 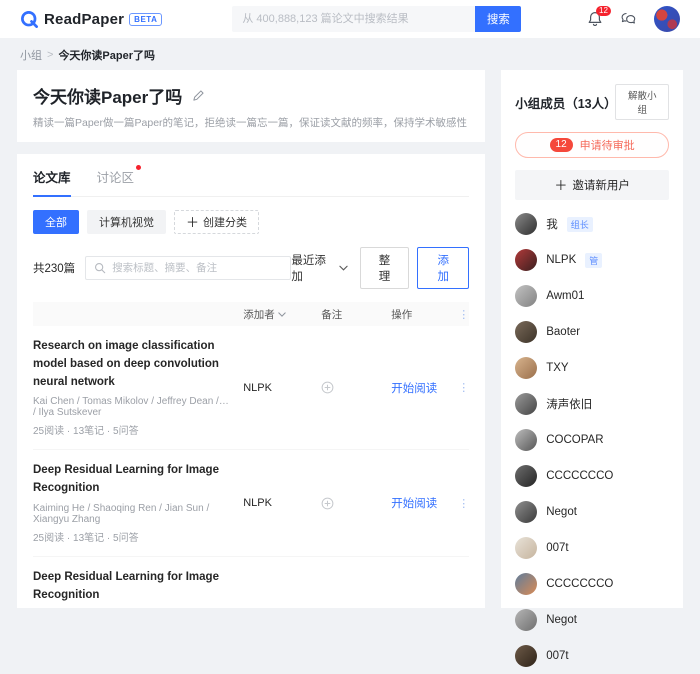 What do you see at coordinates (146, 19) in the screenshot?
I see `beta-badge: BETA` at bounding box center [146, 19].